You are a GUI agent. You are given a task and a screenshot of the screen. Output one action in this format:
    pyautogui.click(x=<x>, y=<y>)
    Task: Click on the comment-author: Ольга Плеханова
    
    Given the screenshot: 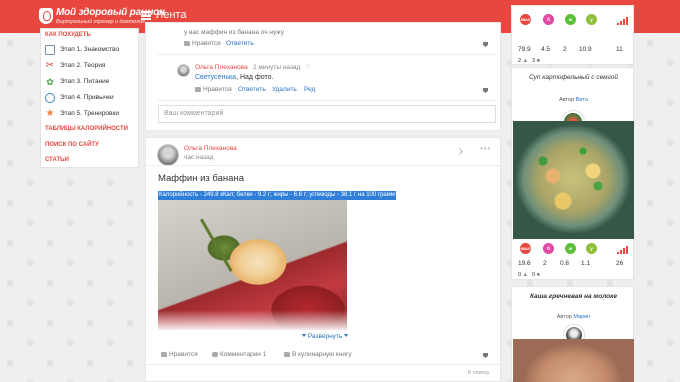 What is the action you would take?
    pyautogui.click(x=221, y=67)
    